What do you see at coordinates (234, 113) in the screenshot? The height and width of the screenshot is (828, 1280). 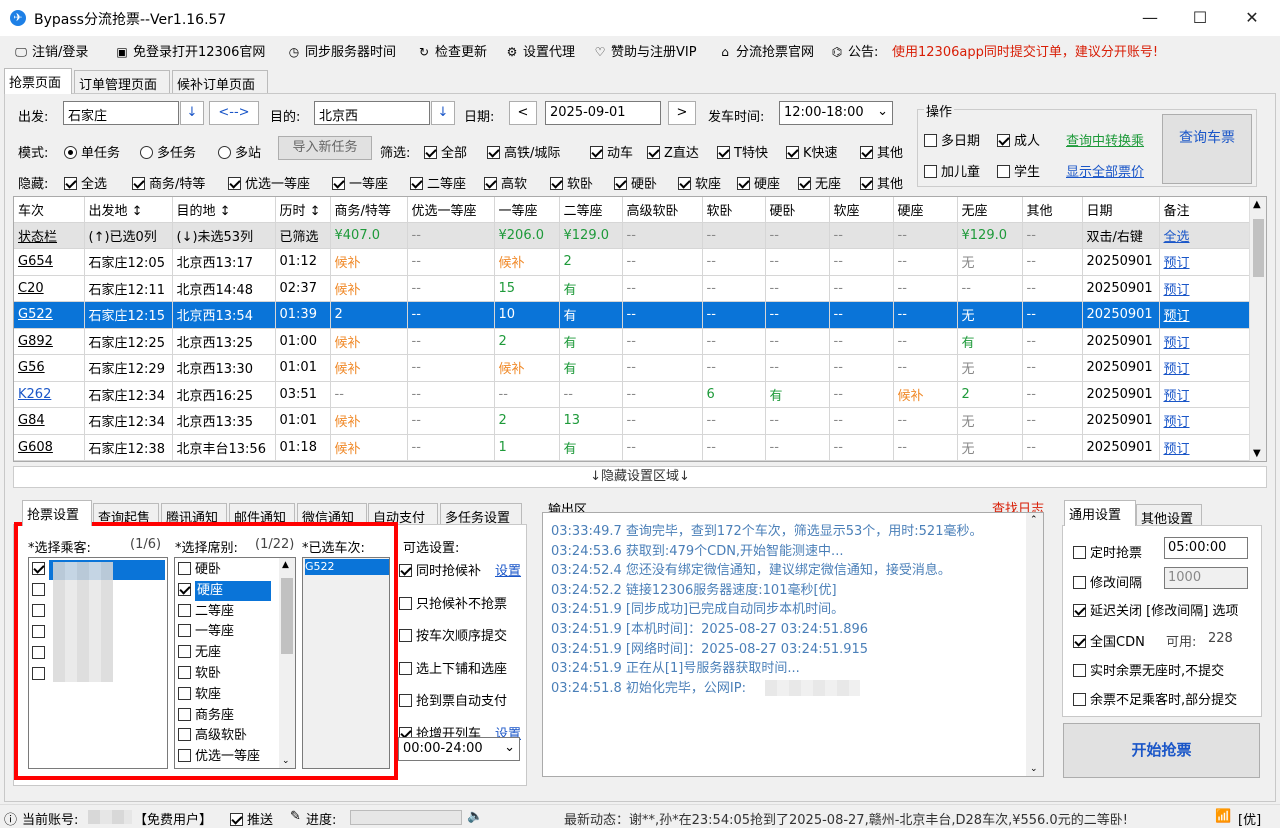 I see `swap-button: <-->` at bounding box center [234, 113].